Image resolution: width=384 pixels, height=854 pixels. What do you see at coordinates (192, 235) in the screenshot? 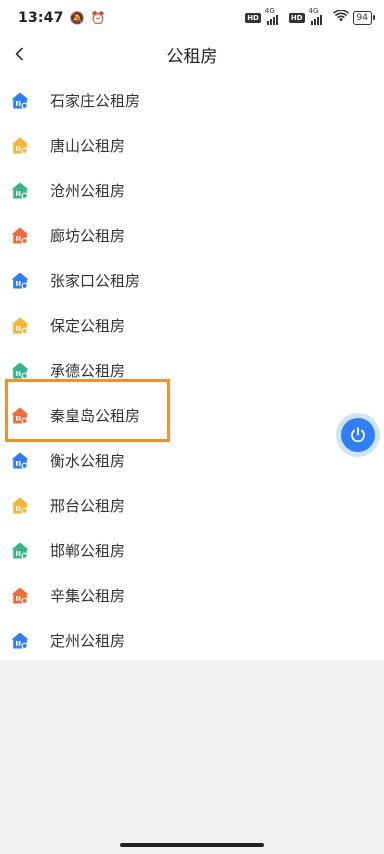
I see `list-item: 廊坊公租房` at bounding box center [192, 235].